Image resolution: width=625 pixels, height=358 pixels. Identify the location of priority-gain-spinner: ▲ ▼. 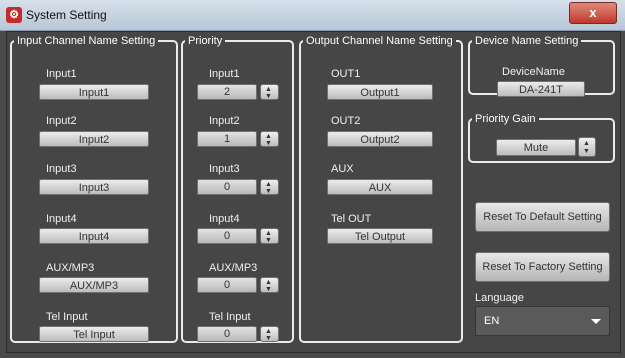
(588, 147).